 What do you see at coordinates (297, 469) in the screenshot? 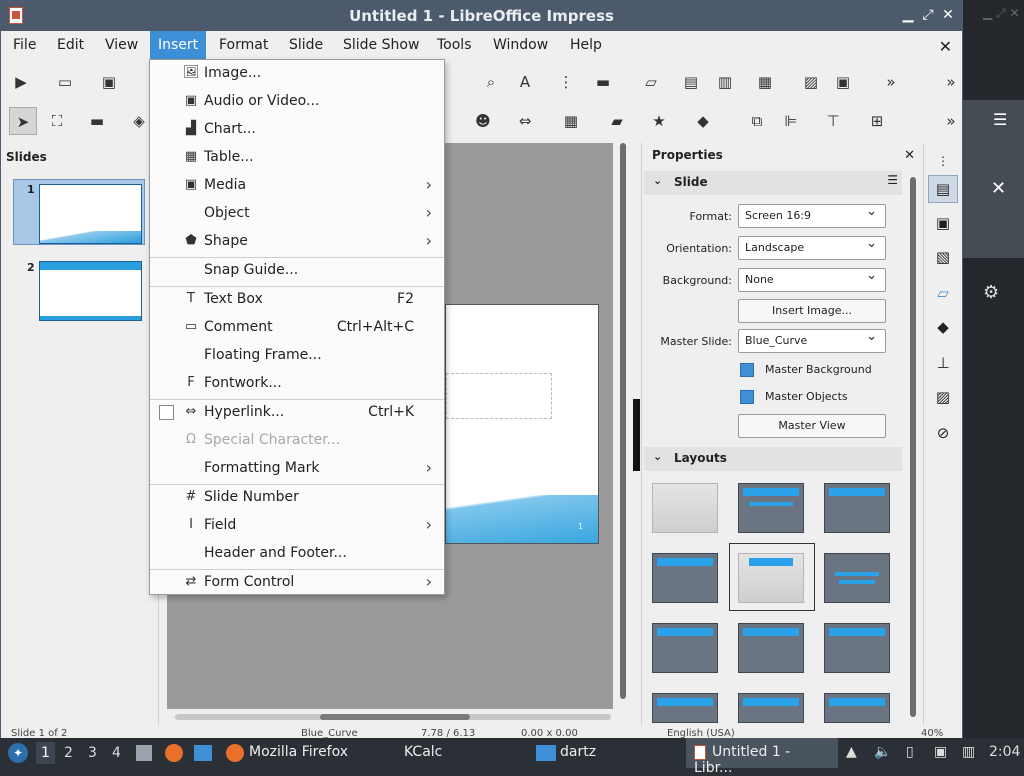
I see `insert-menu-item: Formatting Mark ›` at bounding box center [297, 469].